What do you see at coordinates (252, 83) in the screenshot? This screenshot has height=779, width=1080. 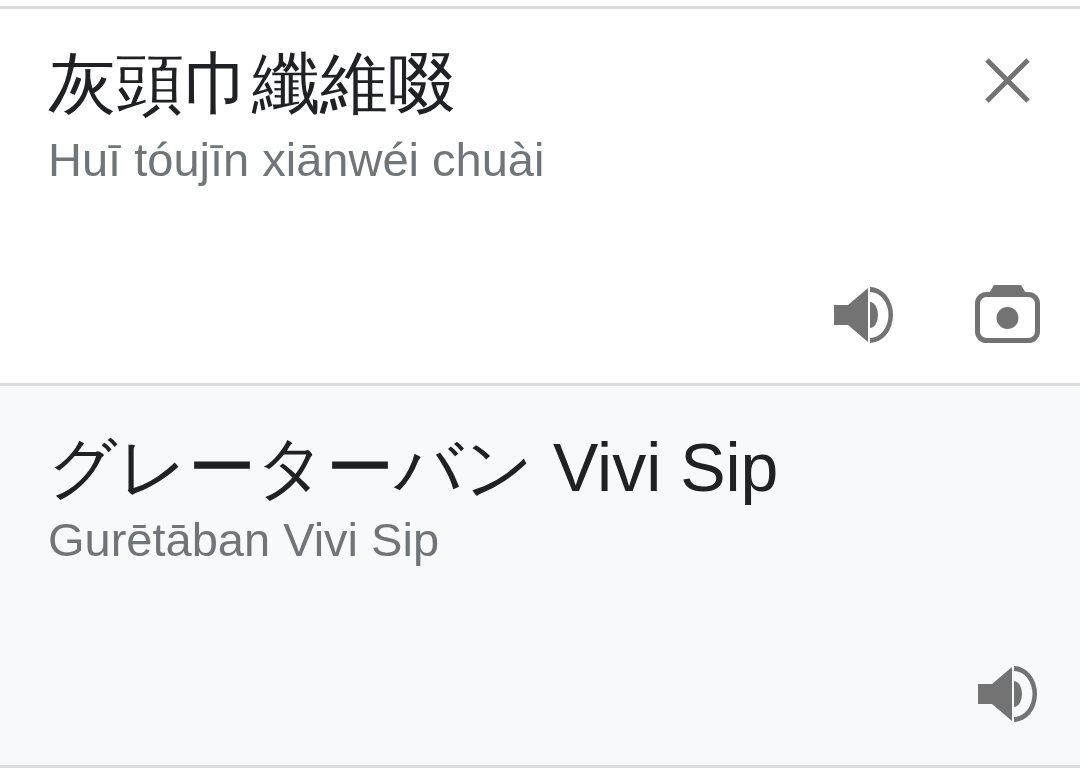 I see `source-text: 灰頭巾纖維啜` at bounding box center [252, 83].